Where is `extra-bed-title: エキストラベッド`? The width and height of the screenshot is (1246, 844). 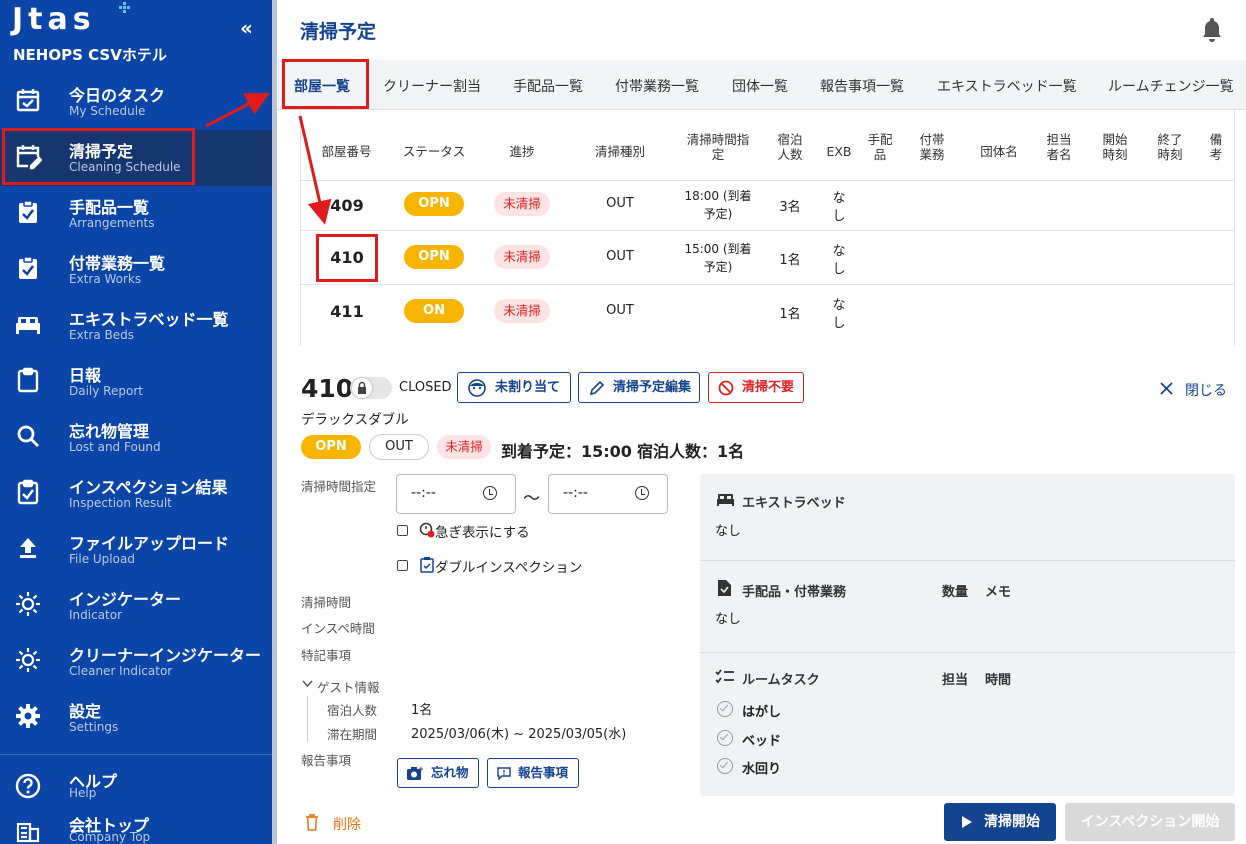
extra-bed-title: エキストラベッド is located at coordinates (794, 503).